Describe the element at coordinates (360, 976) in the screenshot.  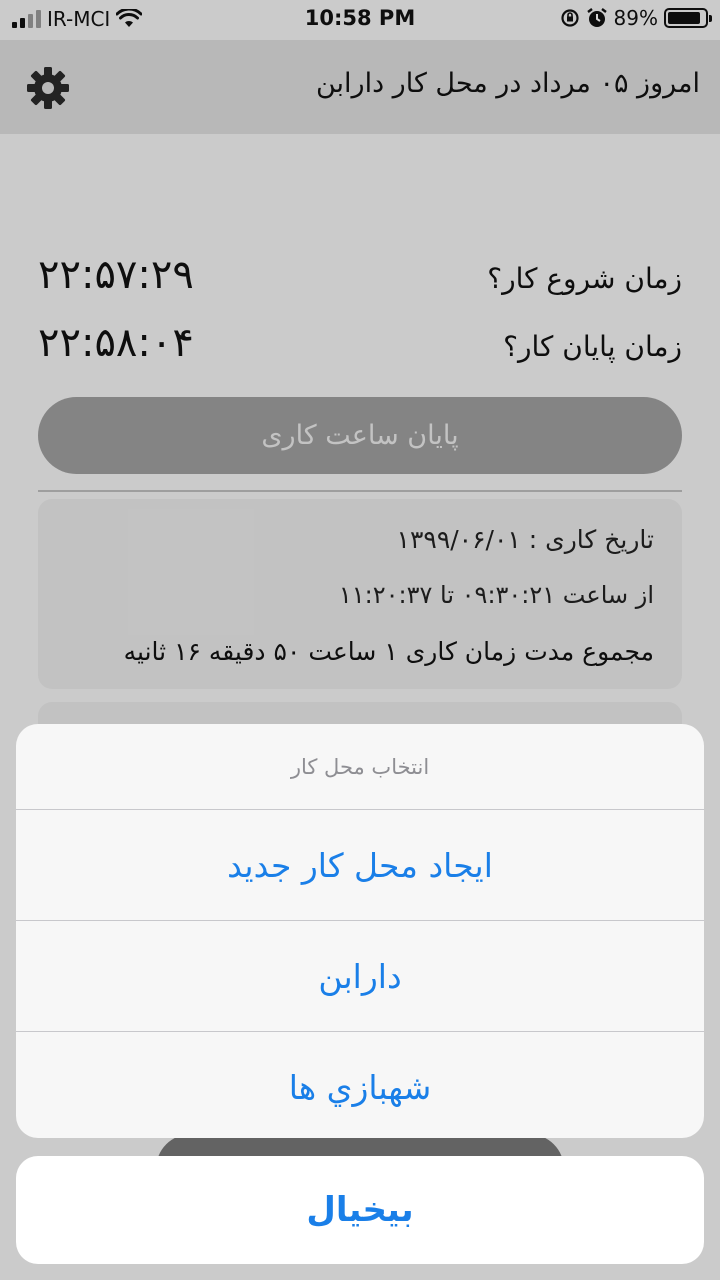
I see `option-workplace-darabon: دارابن` at that location.